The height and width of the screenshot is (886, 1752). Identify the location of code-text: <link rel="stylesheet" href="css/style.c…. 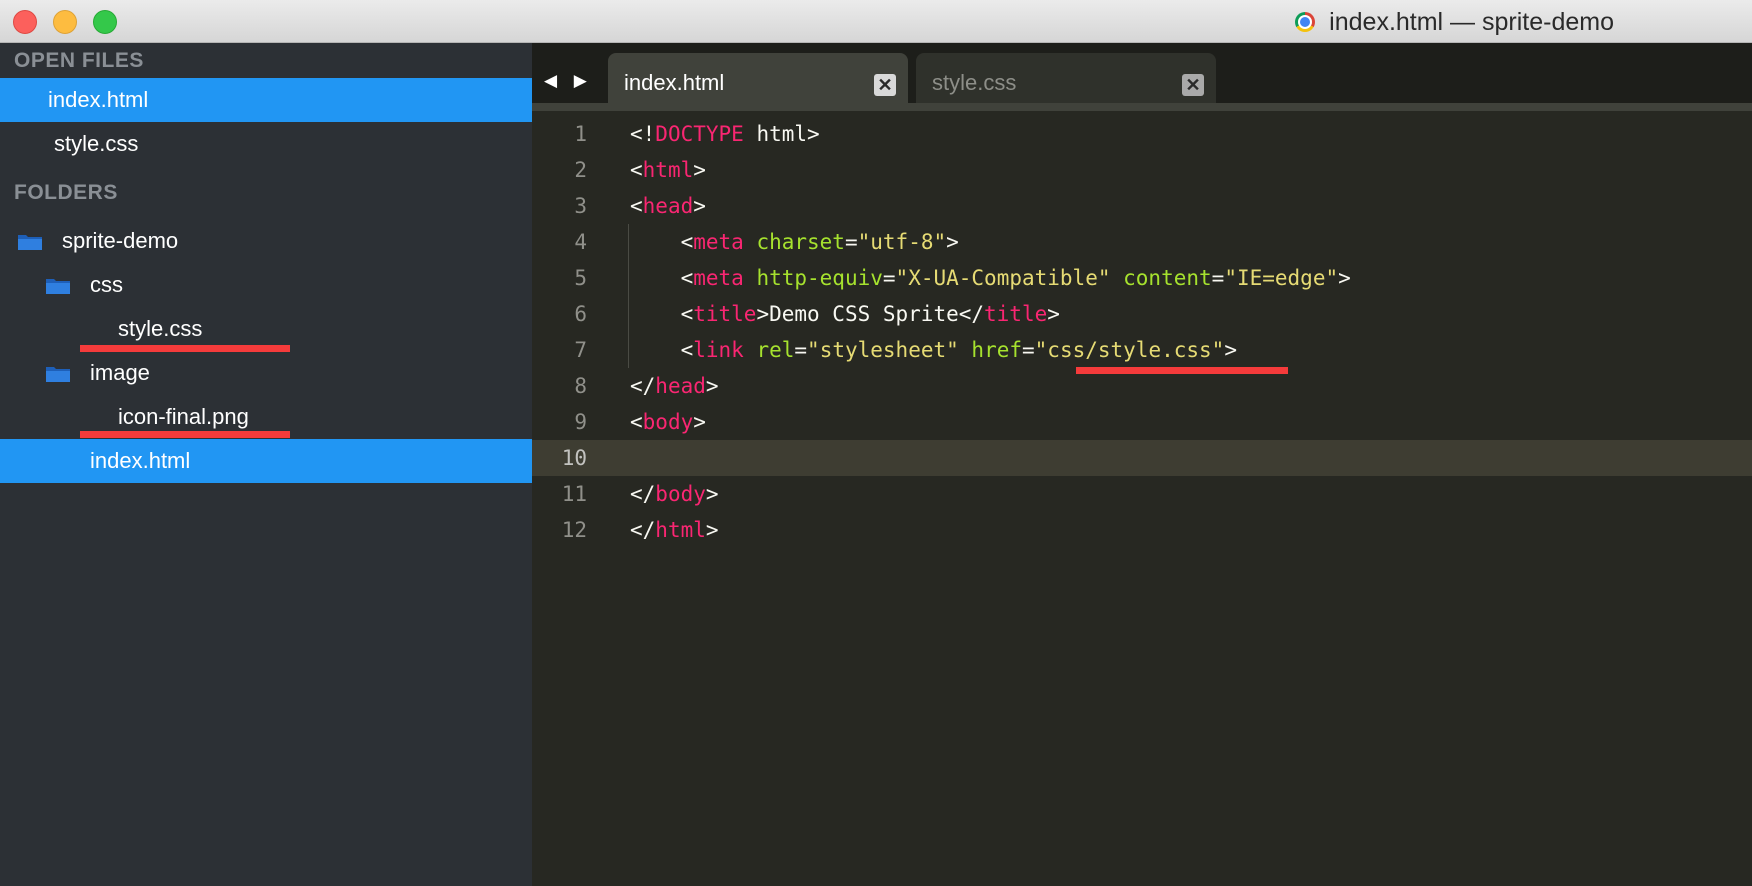
(933, 350).